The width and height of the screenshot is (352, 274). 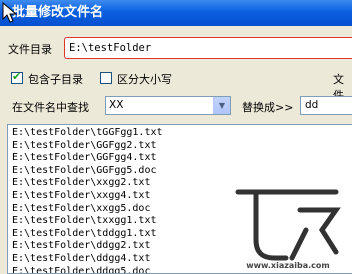 What do you see at coordinates (58, 12) in the screenshot?
I see `window-title: 批量修改文件名` at bounding box center [58, 12].